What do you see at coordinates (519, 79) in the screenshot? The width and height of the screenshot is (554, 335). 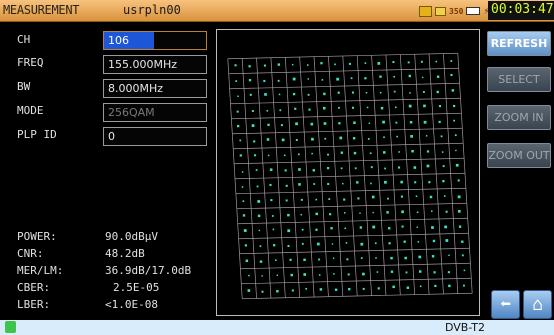 I see `select-button: SELECT` at bounding box center [519, 79].